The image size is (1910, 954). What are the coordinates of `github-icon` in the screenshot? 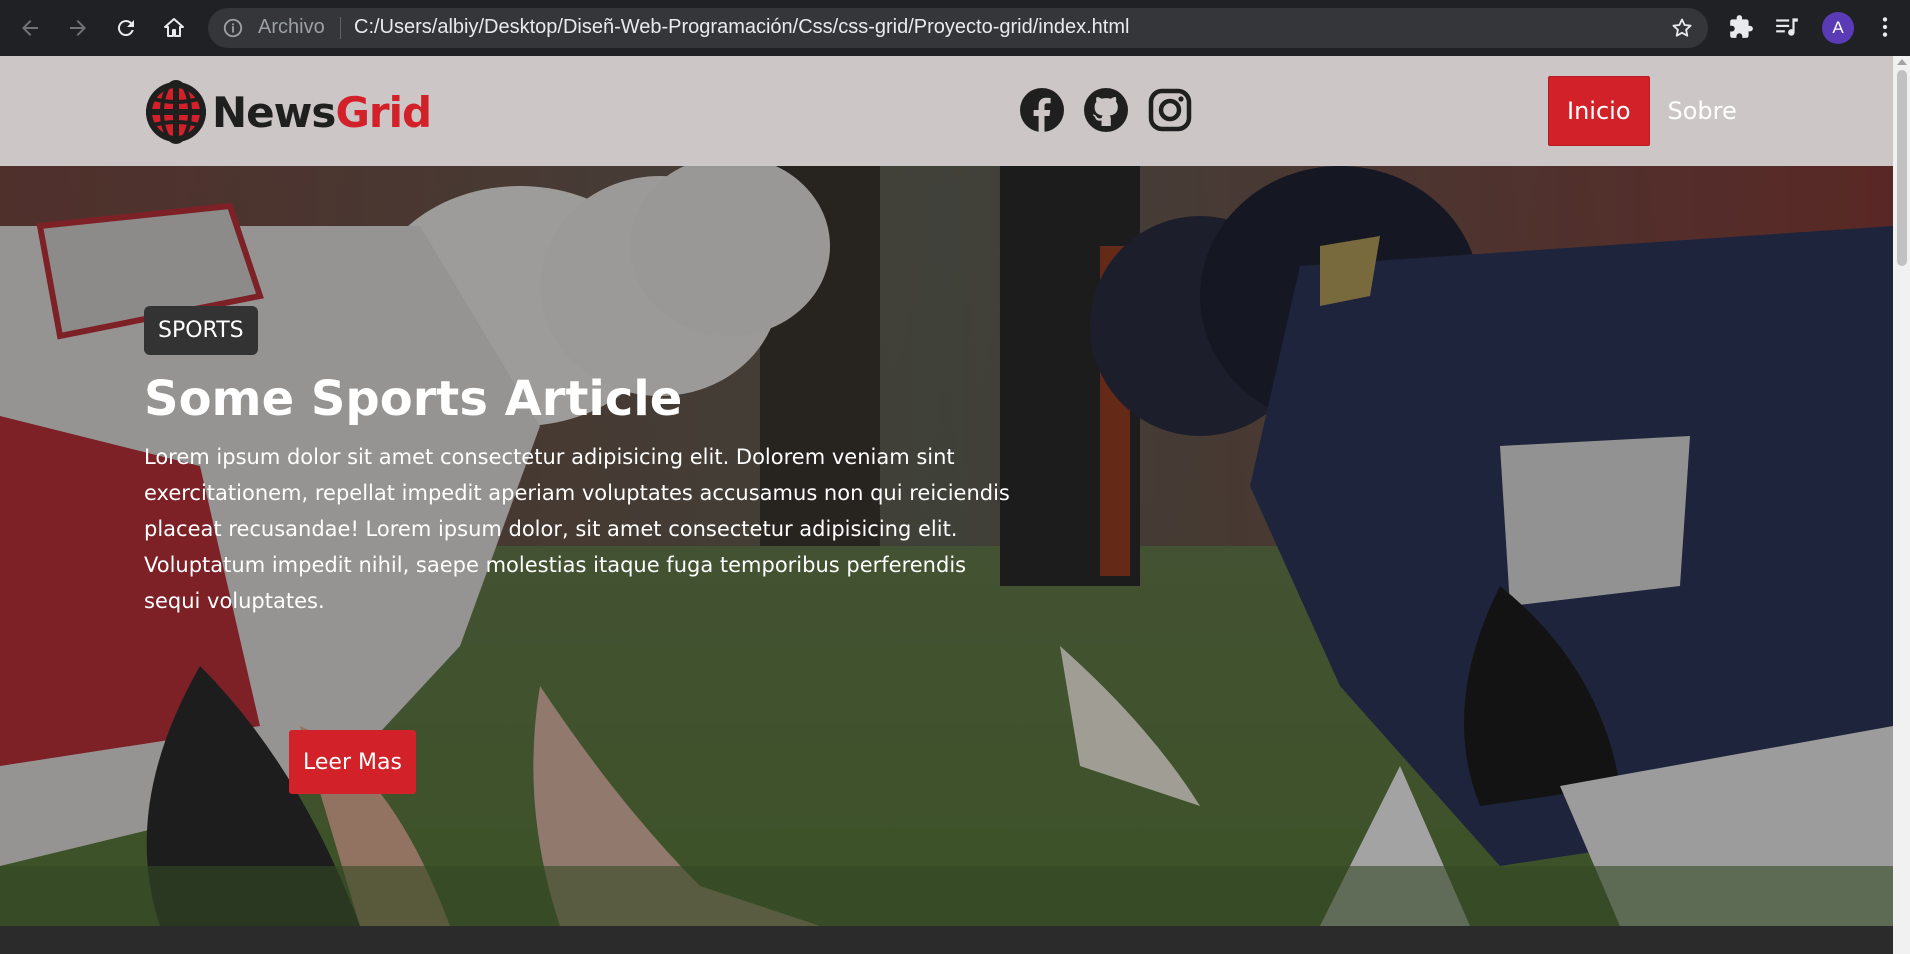 It's located at (1106, 110).